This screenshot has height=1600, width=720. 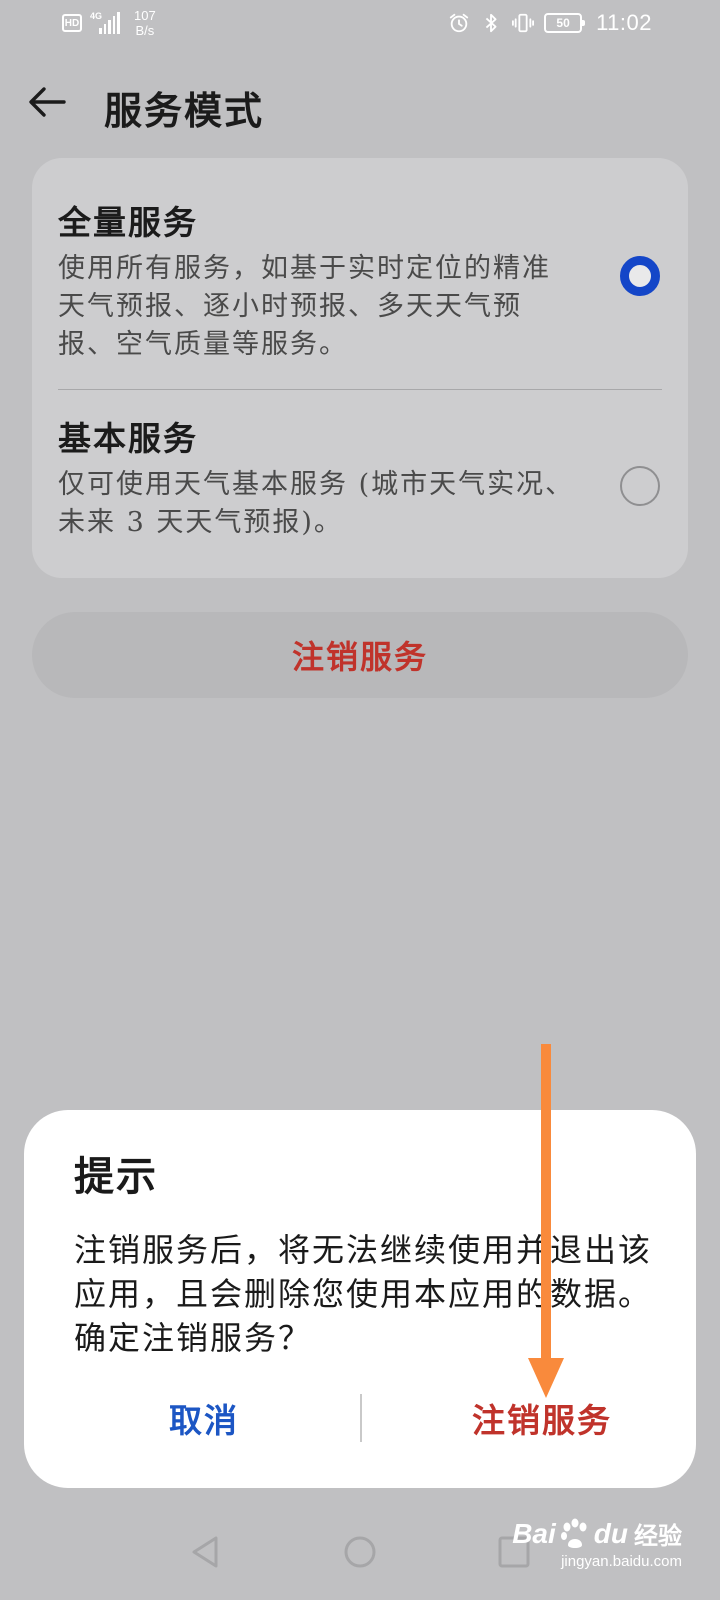 What do you see at coordinates (96, 16) in the screenshot?
I see `network-type-label: 4G` at bounding box center [96, 16].